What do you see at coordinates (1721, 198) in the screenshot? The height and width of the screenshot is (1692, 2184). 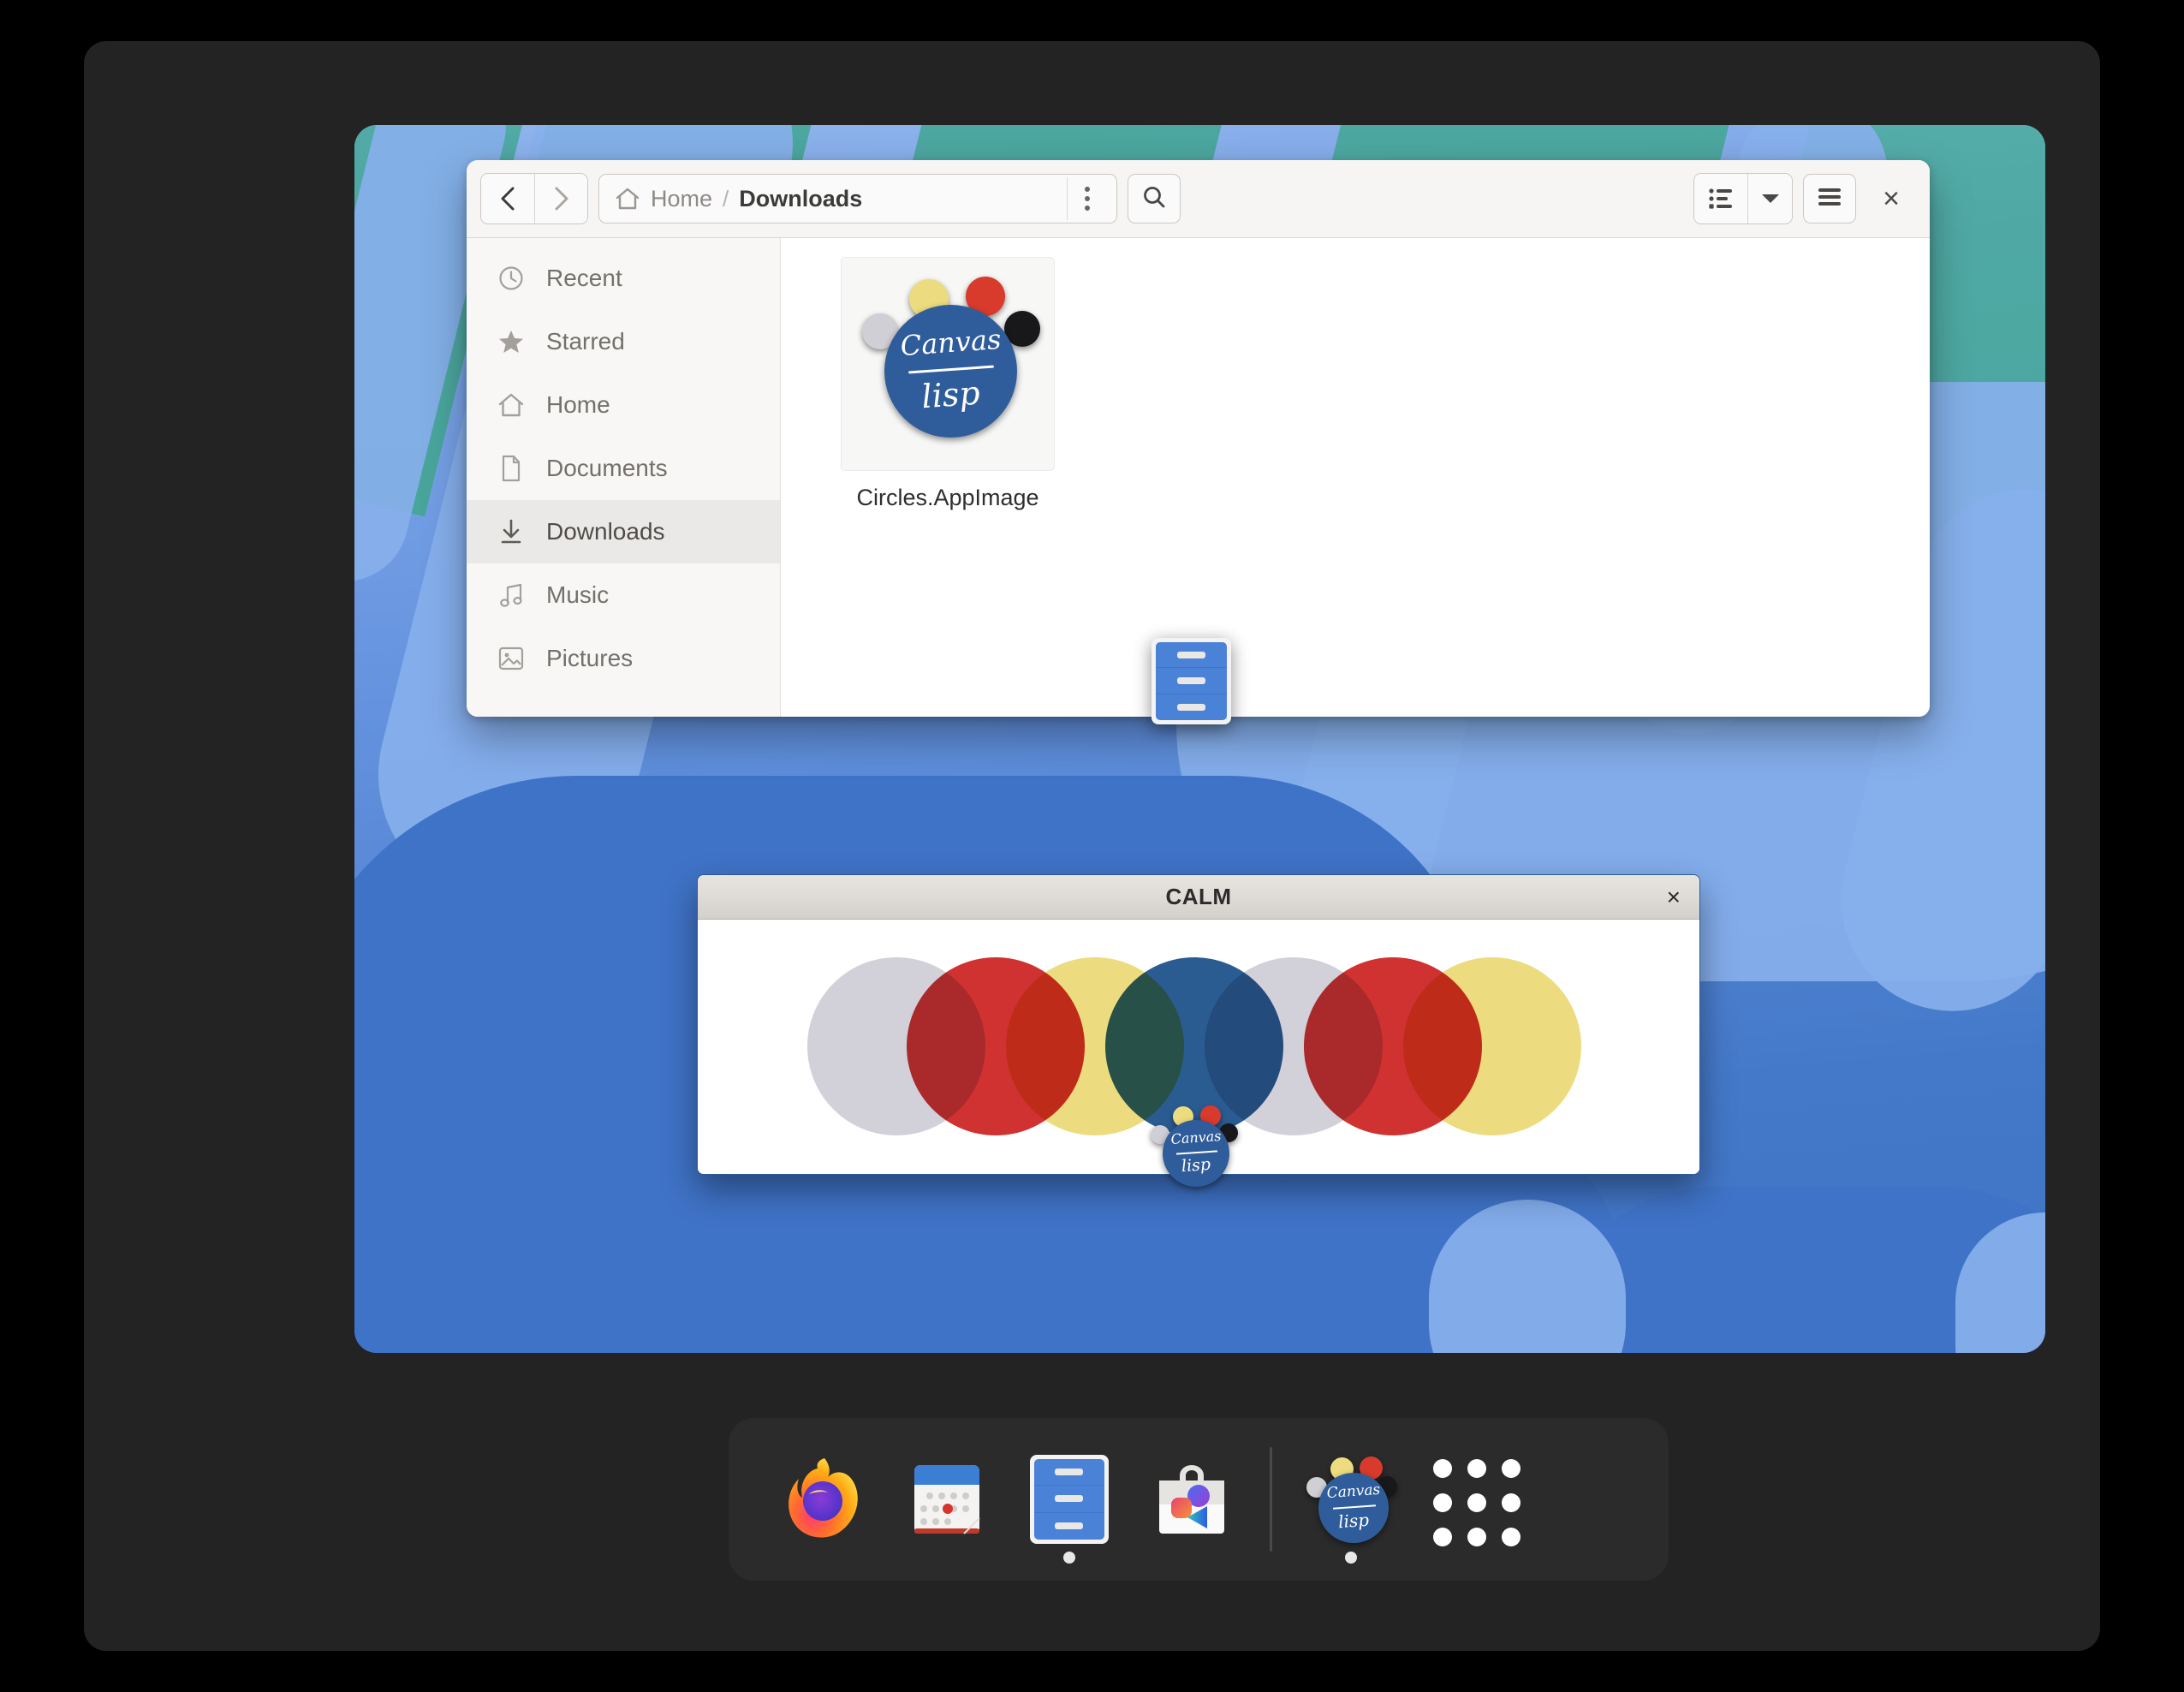 I see `list-view-button` at bounding box center [1721, 198].